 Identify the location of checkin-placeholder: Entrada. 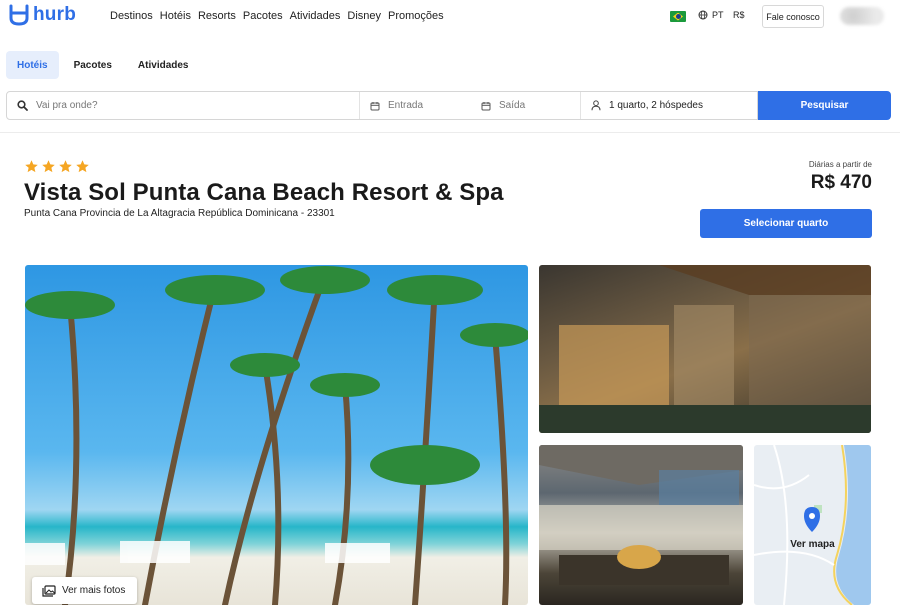
(406, 105).